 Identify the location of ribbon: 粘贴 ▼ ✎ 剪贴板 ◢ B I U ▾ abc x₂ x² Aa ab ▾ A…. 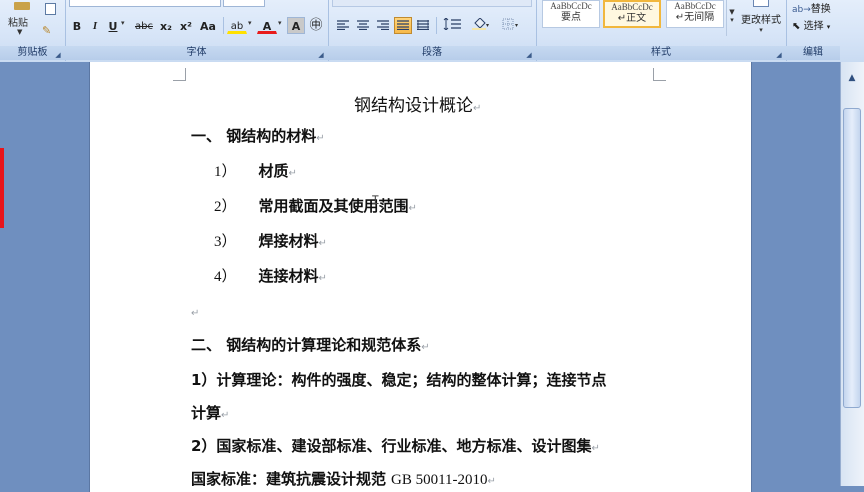
(432, 31).